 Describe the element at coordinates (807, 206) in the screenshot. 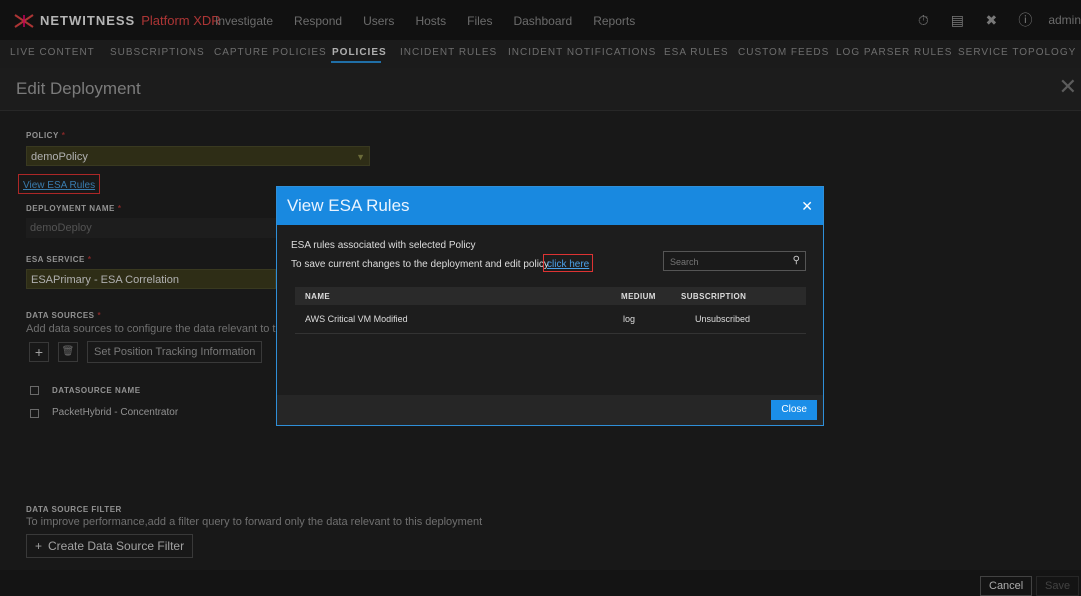

I see `close-icon: ✕` at that location.